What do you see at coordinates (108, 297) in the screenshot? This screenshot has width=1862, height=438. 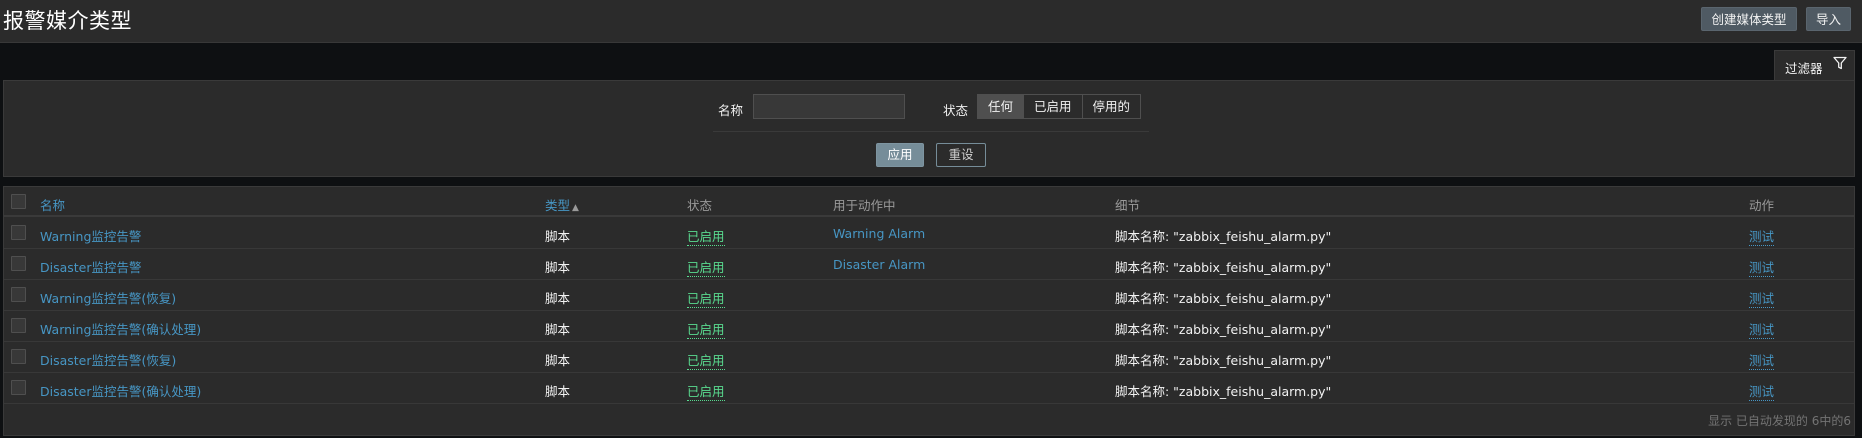 I see `media-type-name-link: Warning监控告警(恢复)` at bounding box center [108, 297].